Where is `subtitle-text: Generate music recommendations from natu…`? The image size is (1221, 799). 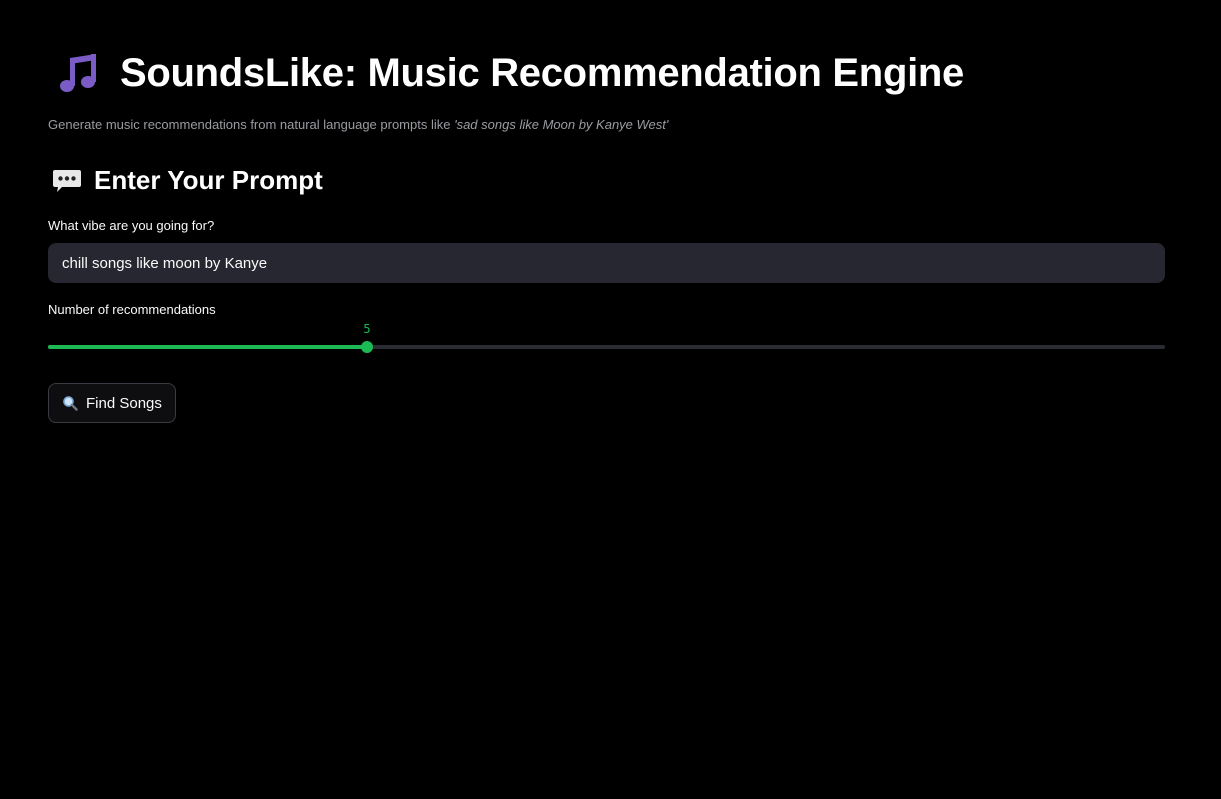 subtitle-text: Generate music recommendations from natu… is located at coordinates (251, 124).